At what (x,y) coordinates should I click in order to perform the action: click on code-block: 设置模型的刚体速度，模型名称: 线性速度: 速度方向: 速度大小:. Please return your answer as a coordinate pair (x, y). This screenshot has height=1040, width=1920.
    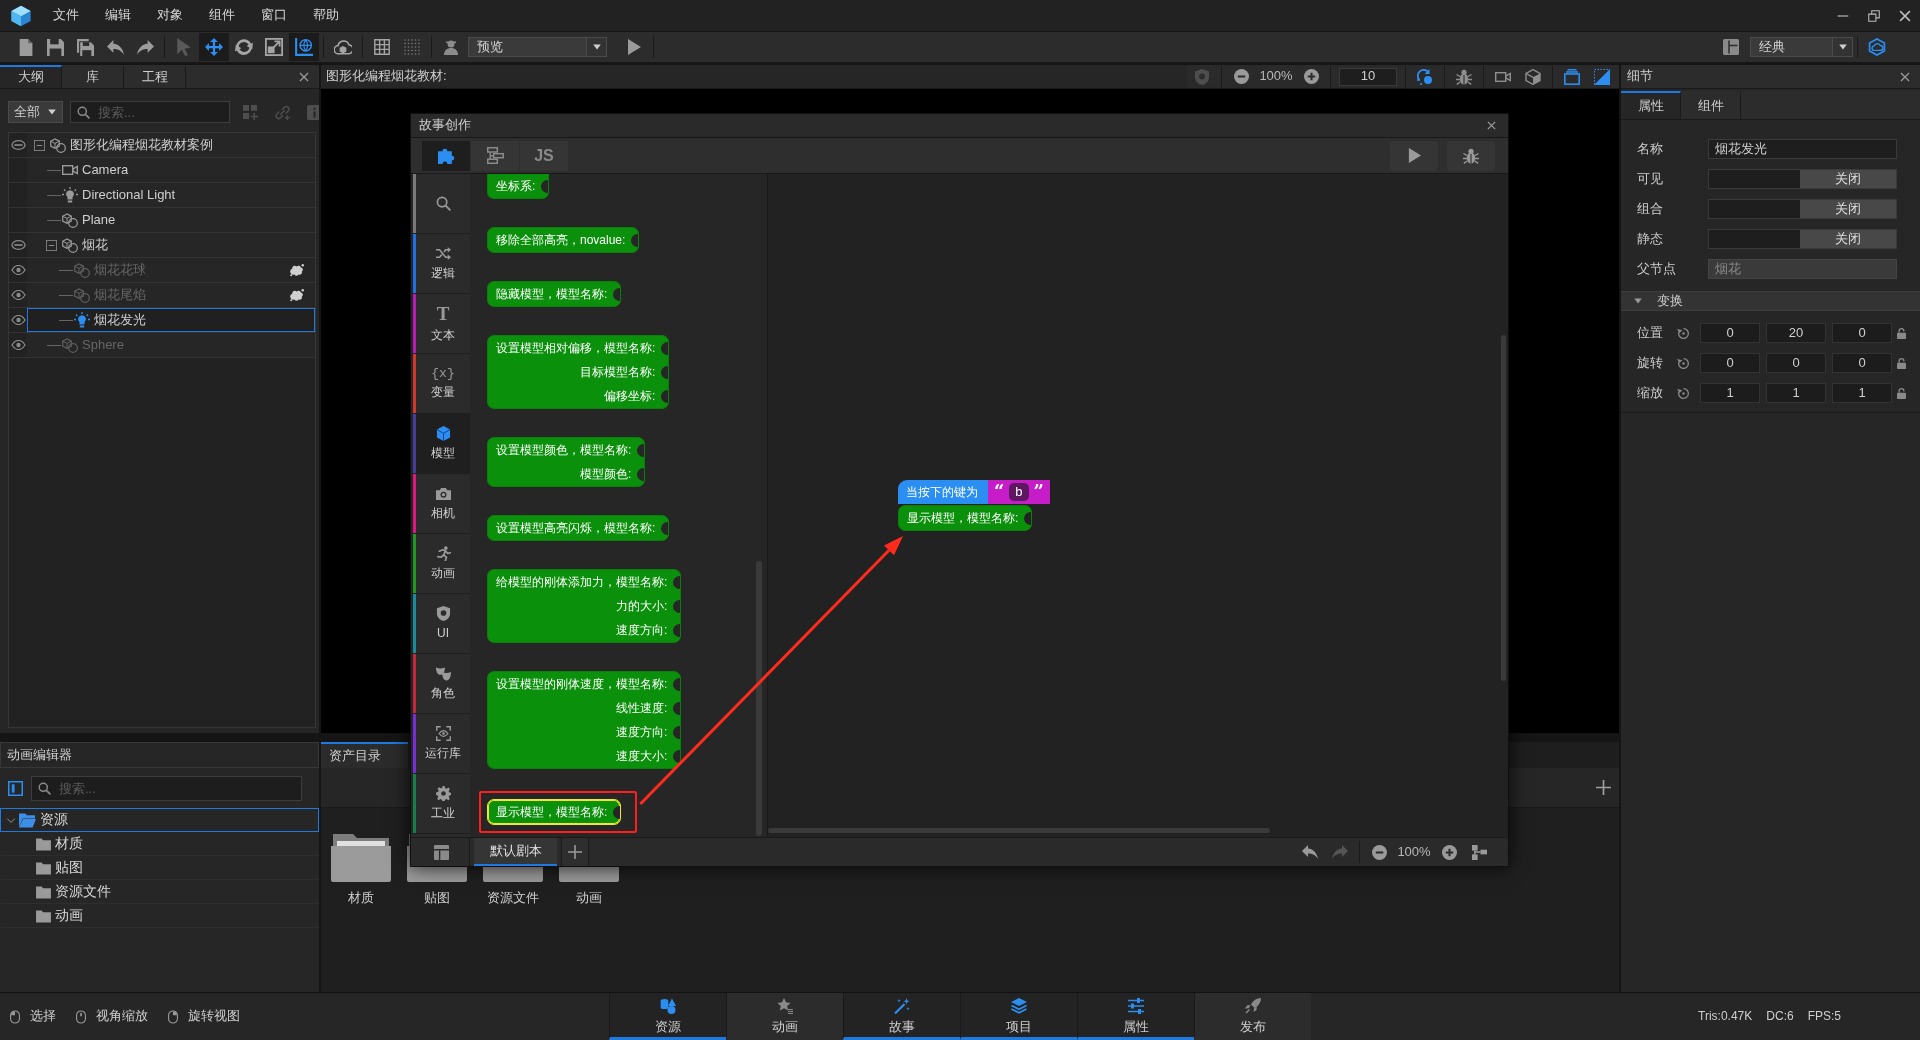
    Looking at the image, I should click on (584, 720).